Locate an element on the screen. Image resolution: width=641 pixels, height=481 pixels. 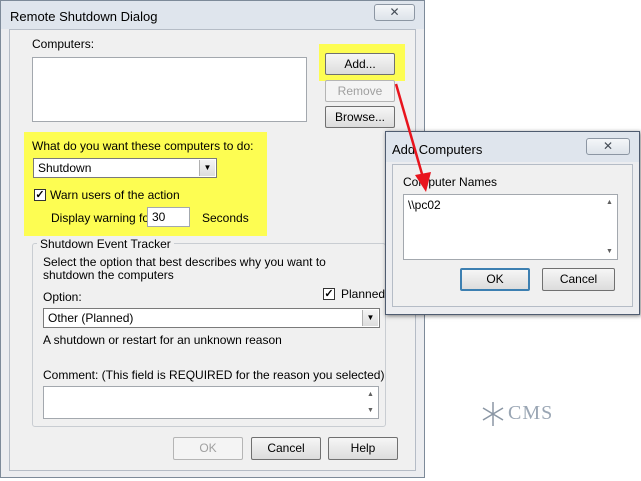
watermark-logo: CMS is located at coordinates (525, 416).